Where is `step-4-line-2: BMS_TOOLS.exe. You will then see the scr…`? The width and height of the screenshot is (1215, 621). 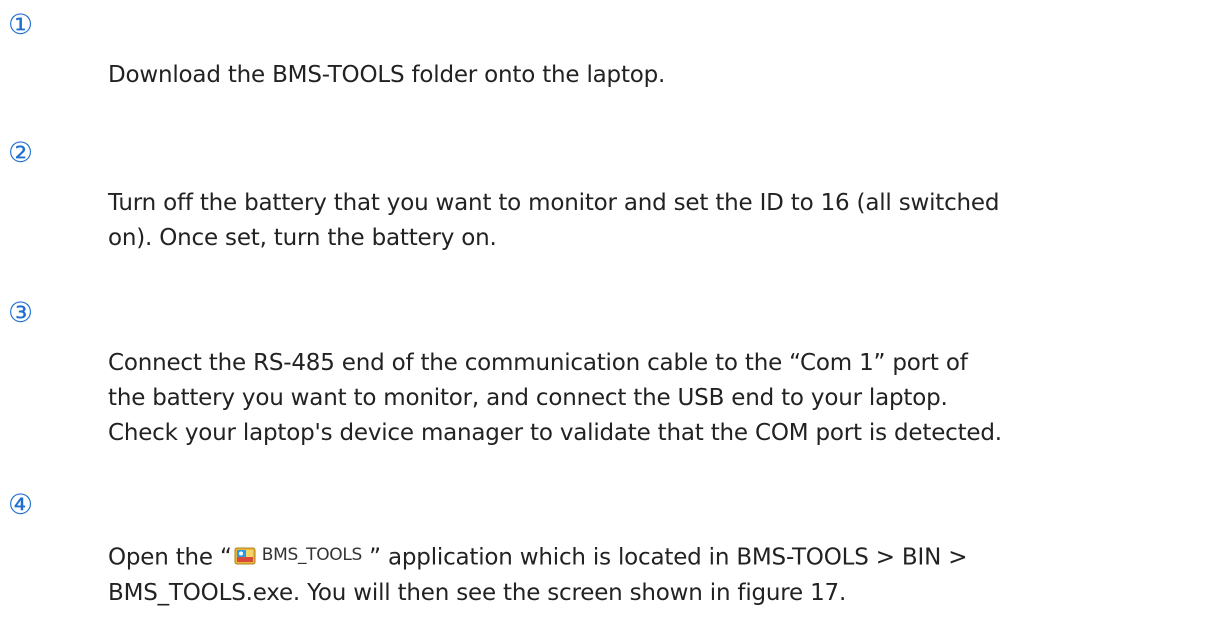 step-4-line-2: BMS_TOOLS.exe. You will then see the scr… is located at coordinates (477, 592).